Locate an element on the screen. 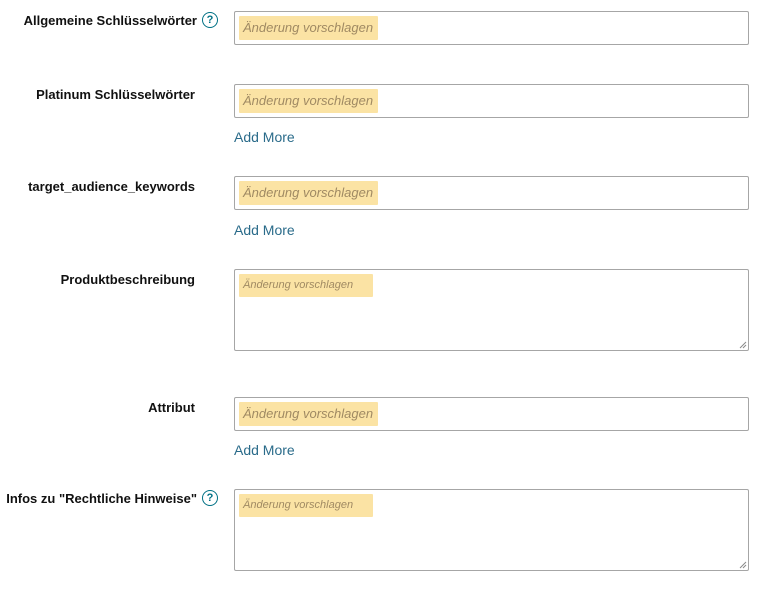  product-description-textarea: Änderung vorschlagen is located at coordinates (491, 310).